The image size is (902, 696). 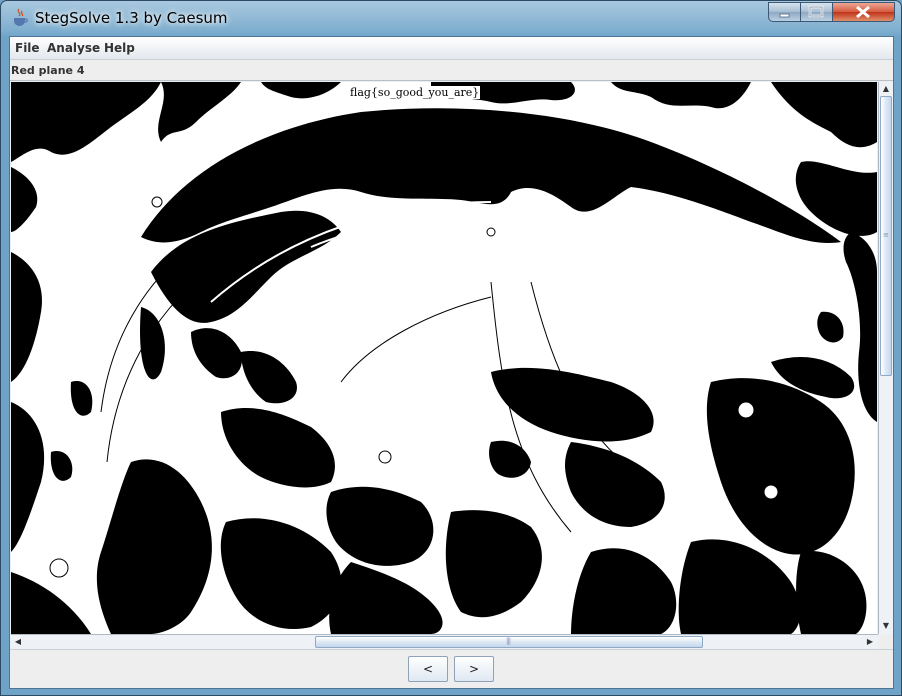 I want to click on close-icon, so click(x=863, y=12).